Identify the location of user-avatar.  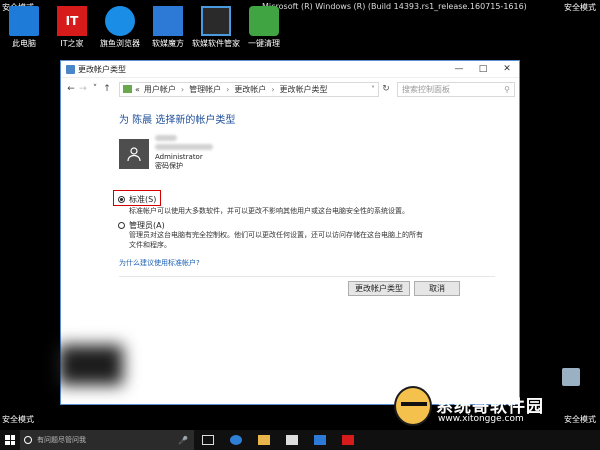
(134, 154).